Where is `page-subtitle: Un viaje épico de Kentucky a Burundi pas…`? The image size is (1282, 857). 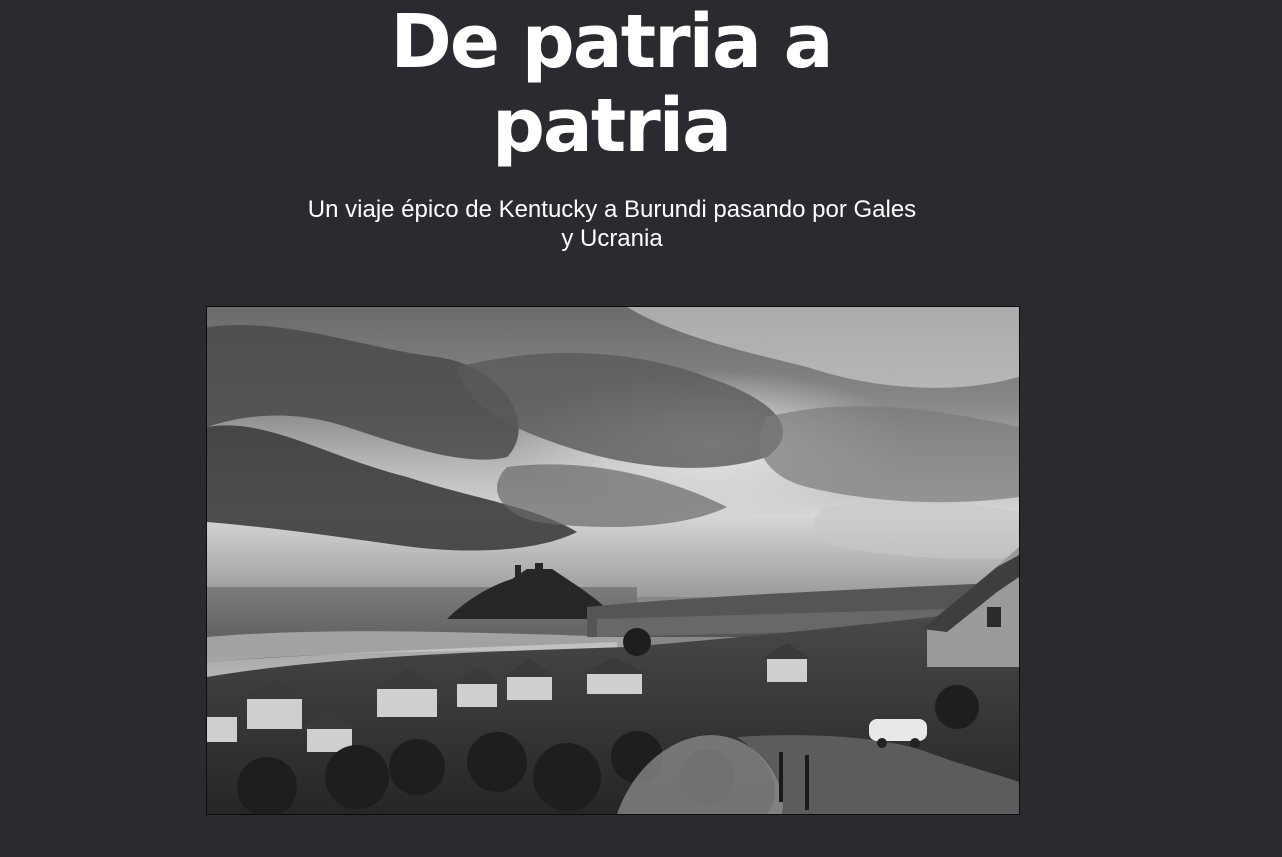 page-subtitle: Un viaje épico de Kentucky a Burundi pas… is located at coordinates (612, 224).